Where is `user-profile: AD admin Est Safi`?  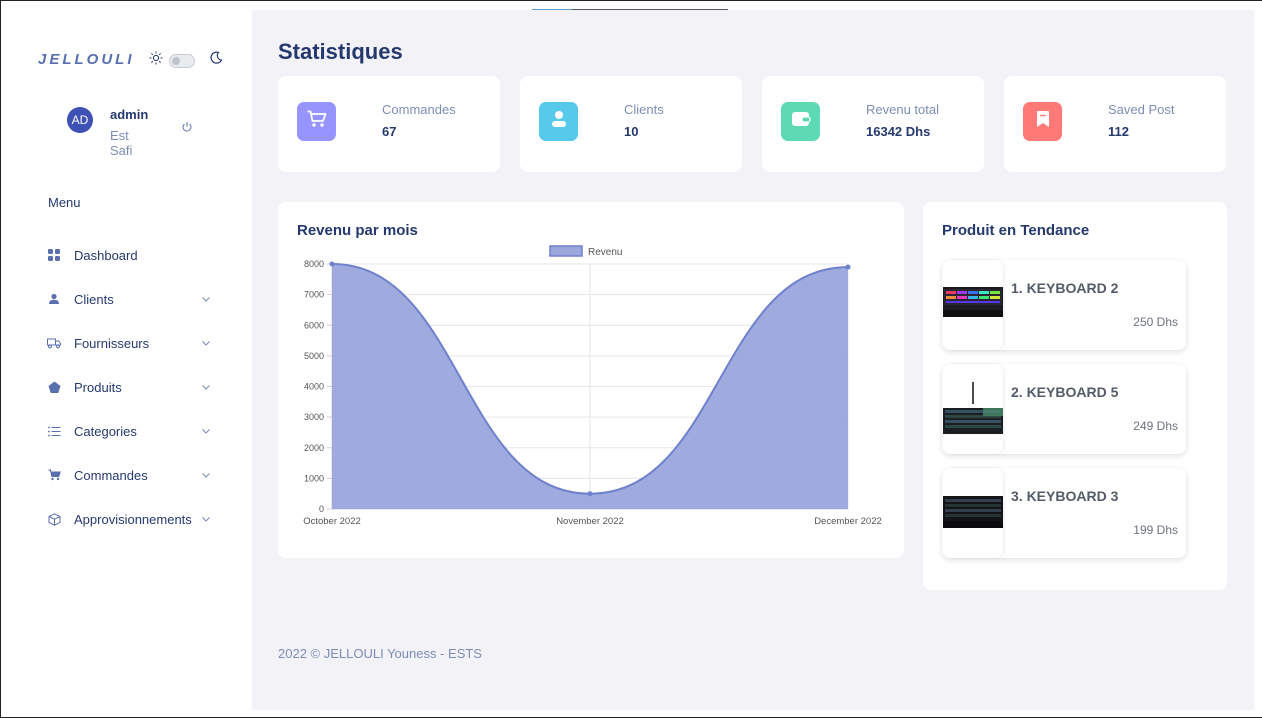 user-profile: AD admin Est Safi is located at coordinates (107, 132).